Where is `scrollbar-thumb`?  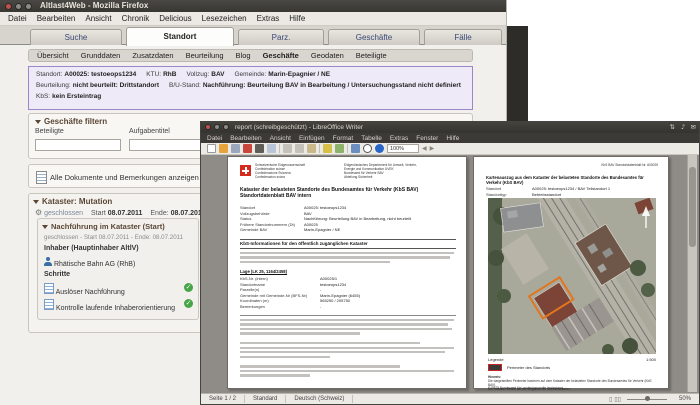
scrollbar-thumb is located at coordinates (692, 207).